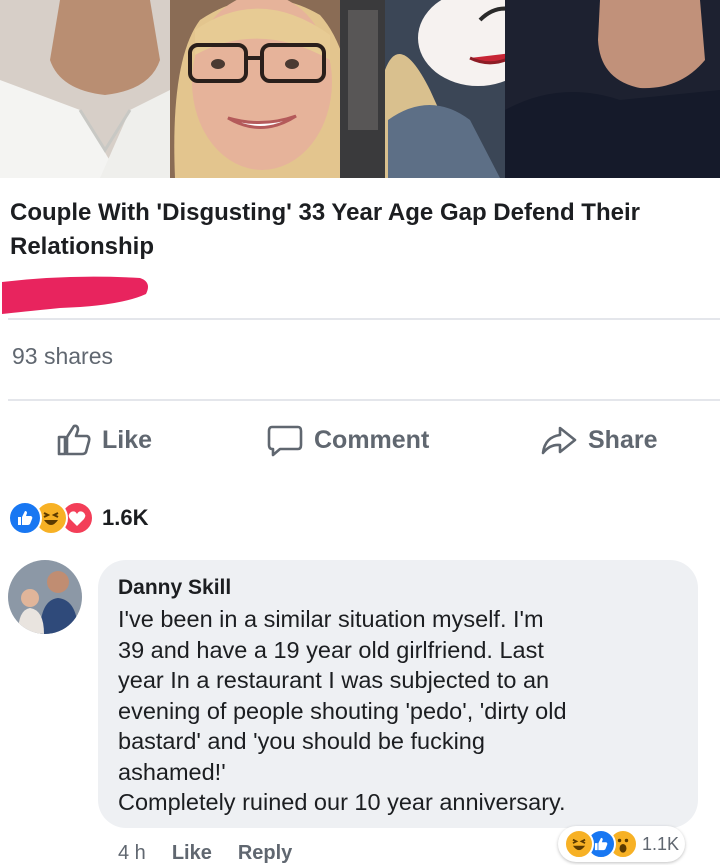 The height and width of the screenshot is (865, 720). What do you see at coordinates (174, 588) in the screenshot?
I see `comment-author: Danny Skill` at bounding box center [174, 588].